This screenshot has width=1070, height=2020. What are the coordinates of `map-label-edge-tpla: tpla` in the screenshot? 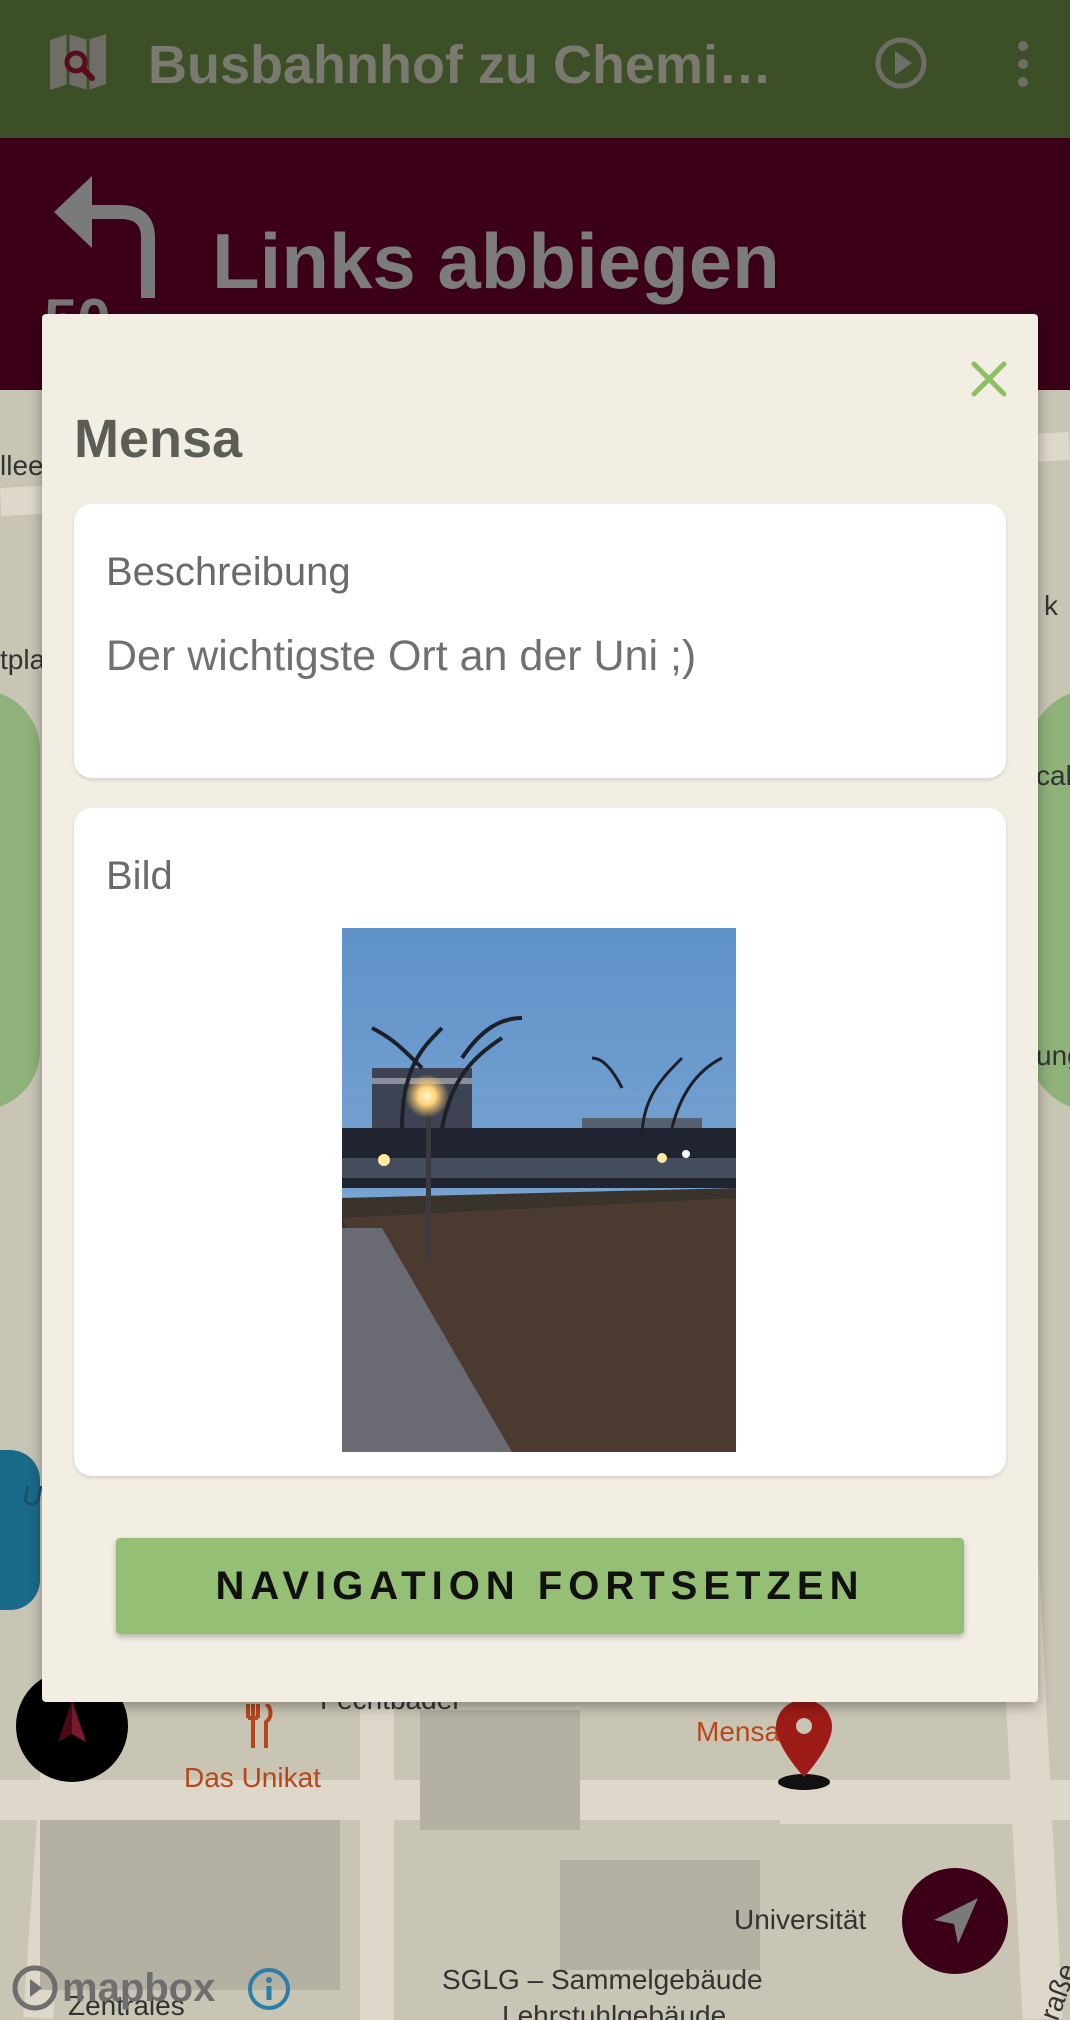 It's located at (23, 659).